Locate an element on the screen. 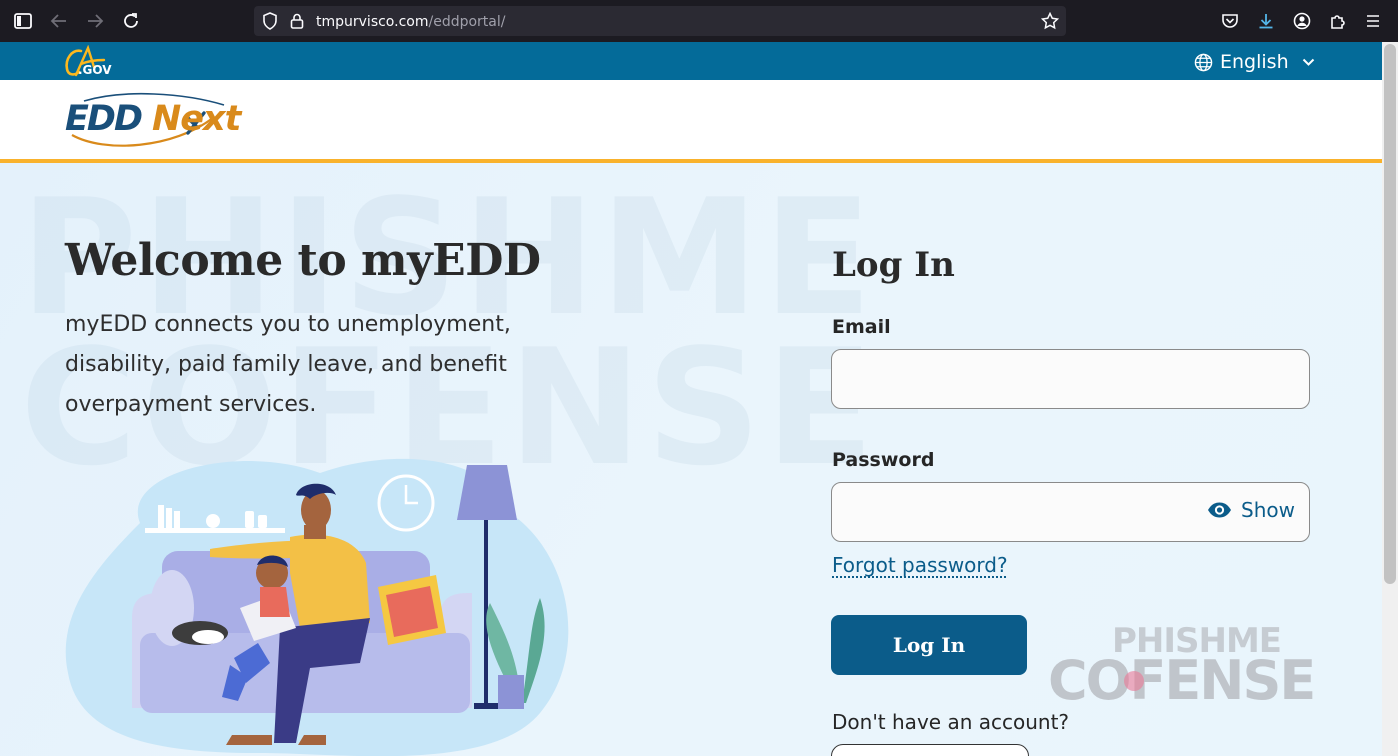 The width and height of the screenshot is (1398, 756). welcome-title: Welcome to myEDD is located at coordinates (303, 260).